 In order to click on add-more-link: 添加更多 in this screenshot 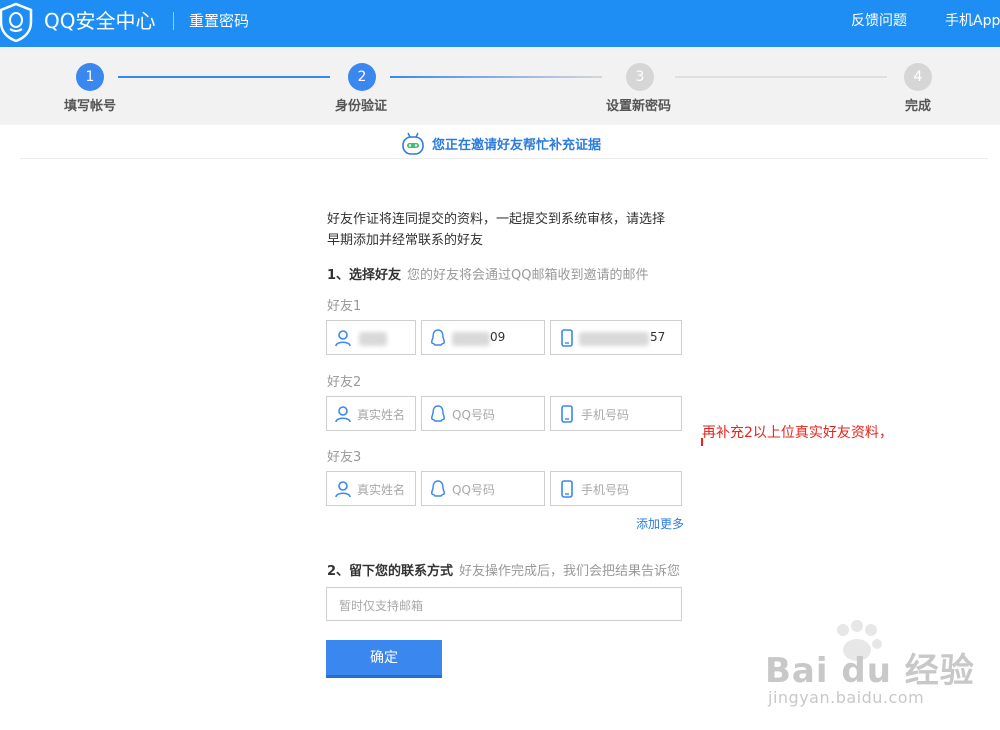, I will do `click(660, 523)`.